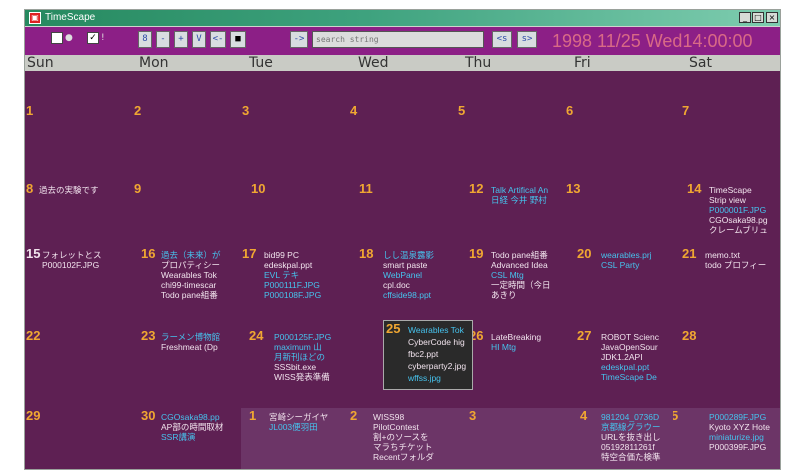 This screenshot has height=470, width=794. I want to click on event-item: 割+のソースを, so click(401, 437).